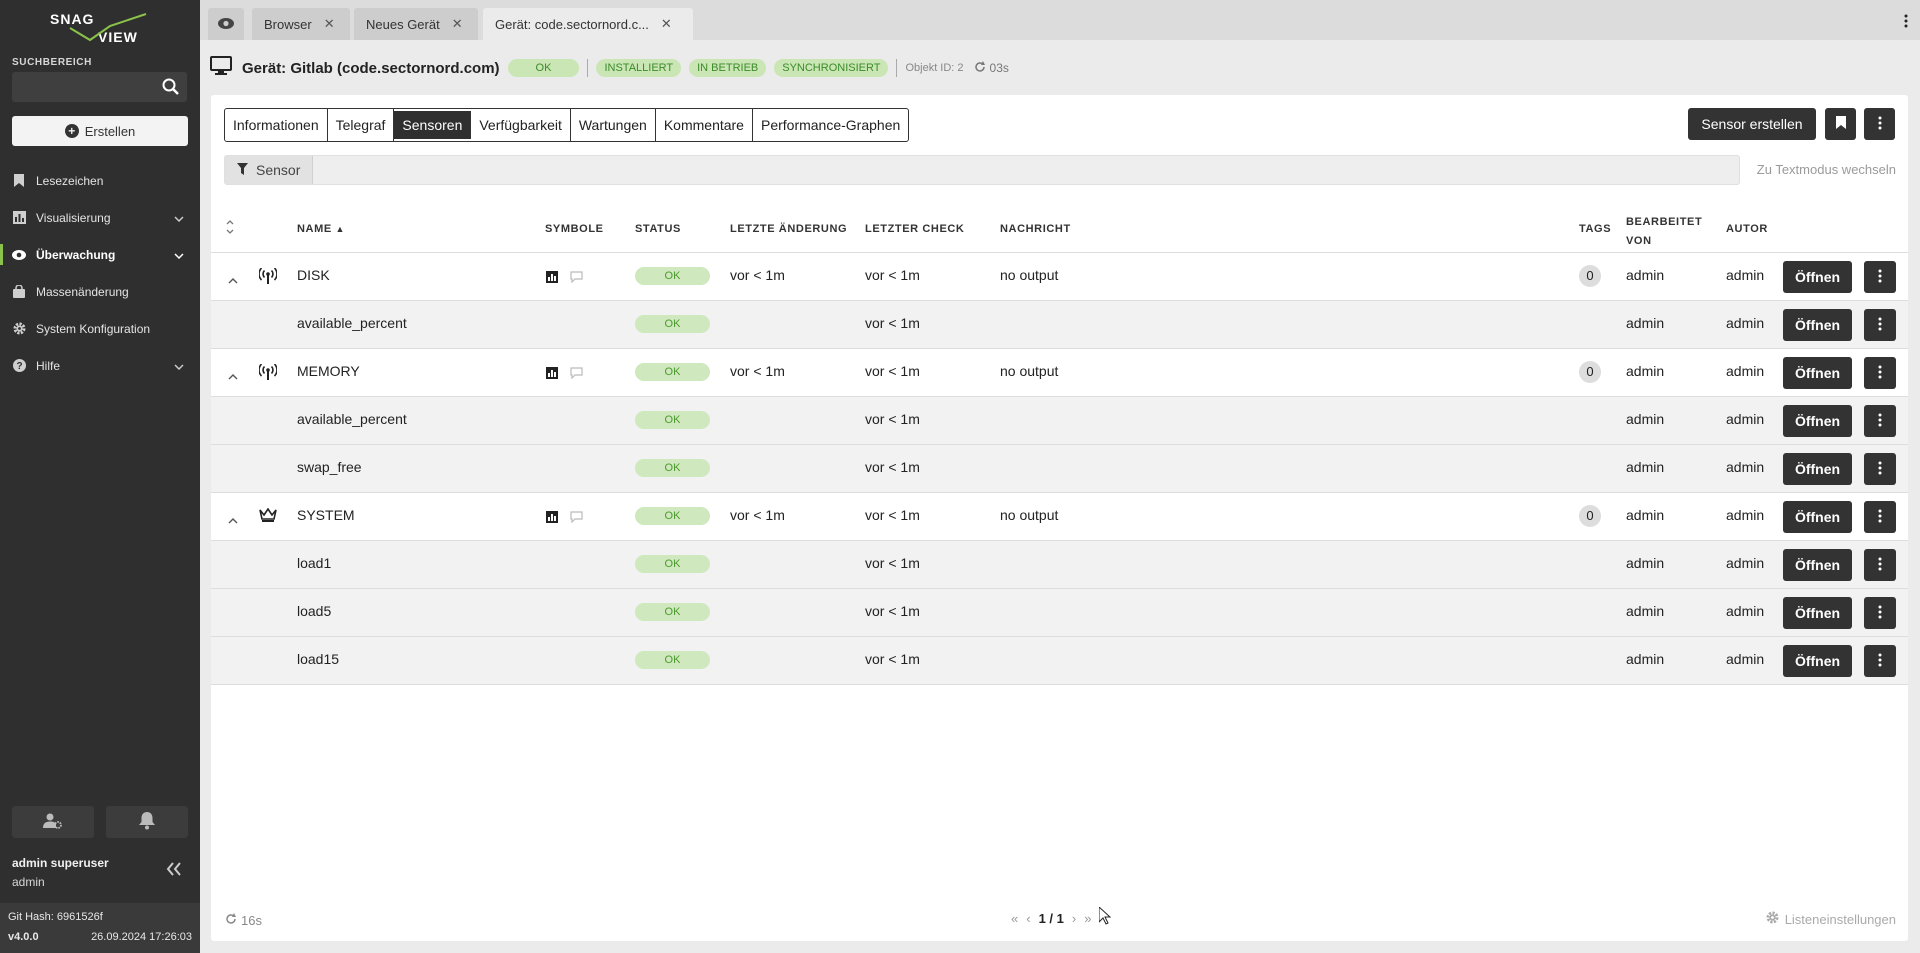  Describe the element at coordinates (1826, 169) in the screenshot. I see `switch-text-mode-link: Zu Textmodus wechseln` at that location.